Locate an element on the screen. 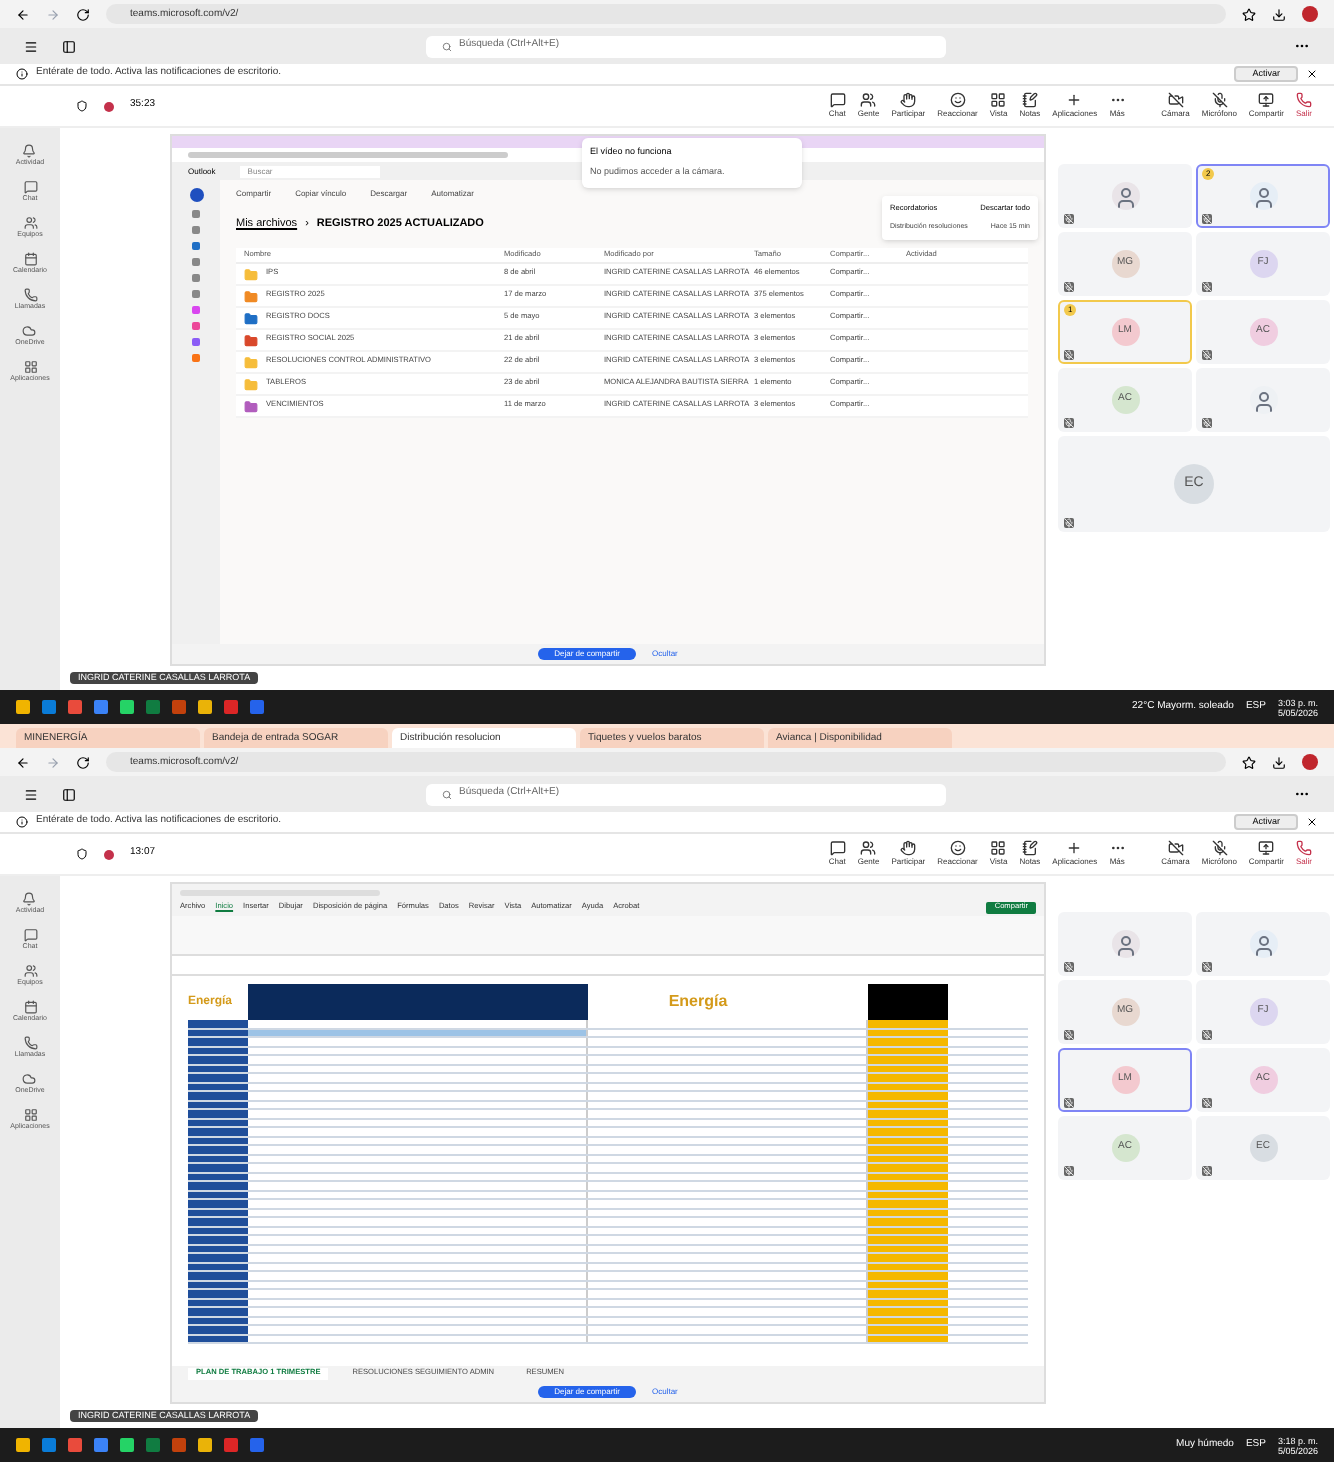  user-avatar is located at coordinates (196, 195).